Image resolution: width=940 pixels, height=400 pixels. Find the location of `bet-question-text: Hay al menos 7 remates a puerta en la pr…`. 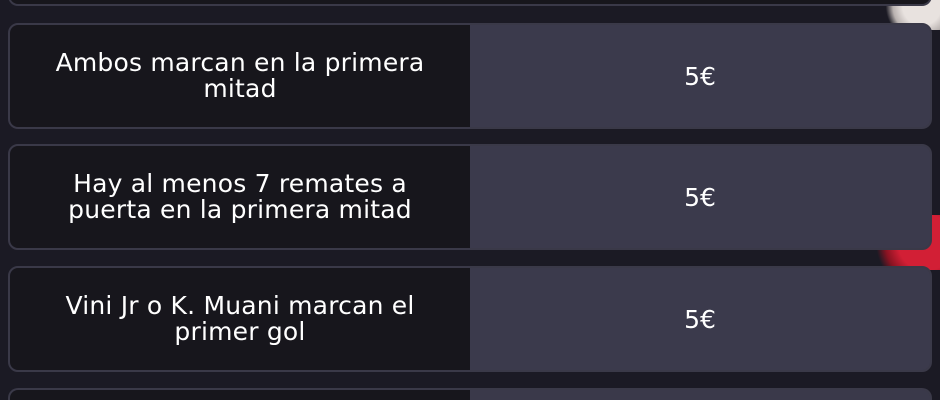

bet-question-text: Hay al menos 7 remates a puerta en la pr… is located at coordinates (240, 196).